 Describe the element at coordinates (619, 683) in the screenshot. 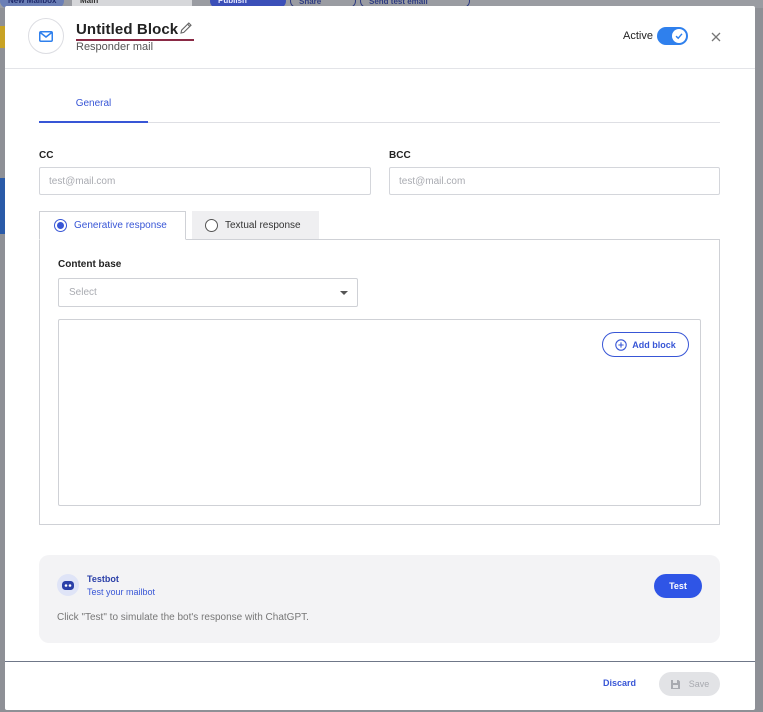

I see `discard-button: Discard` at that location.